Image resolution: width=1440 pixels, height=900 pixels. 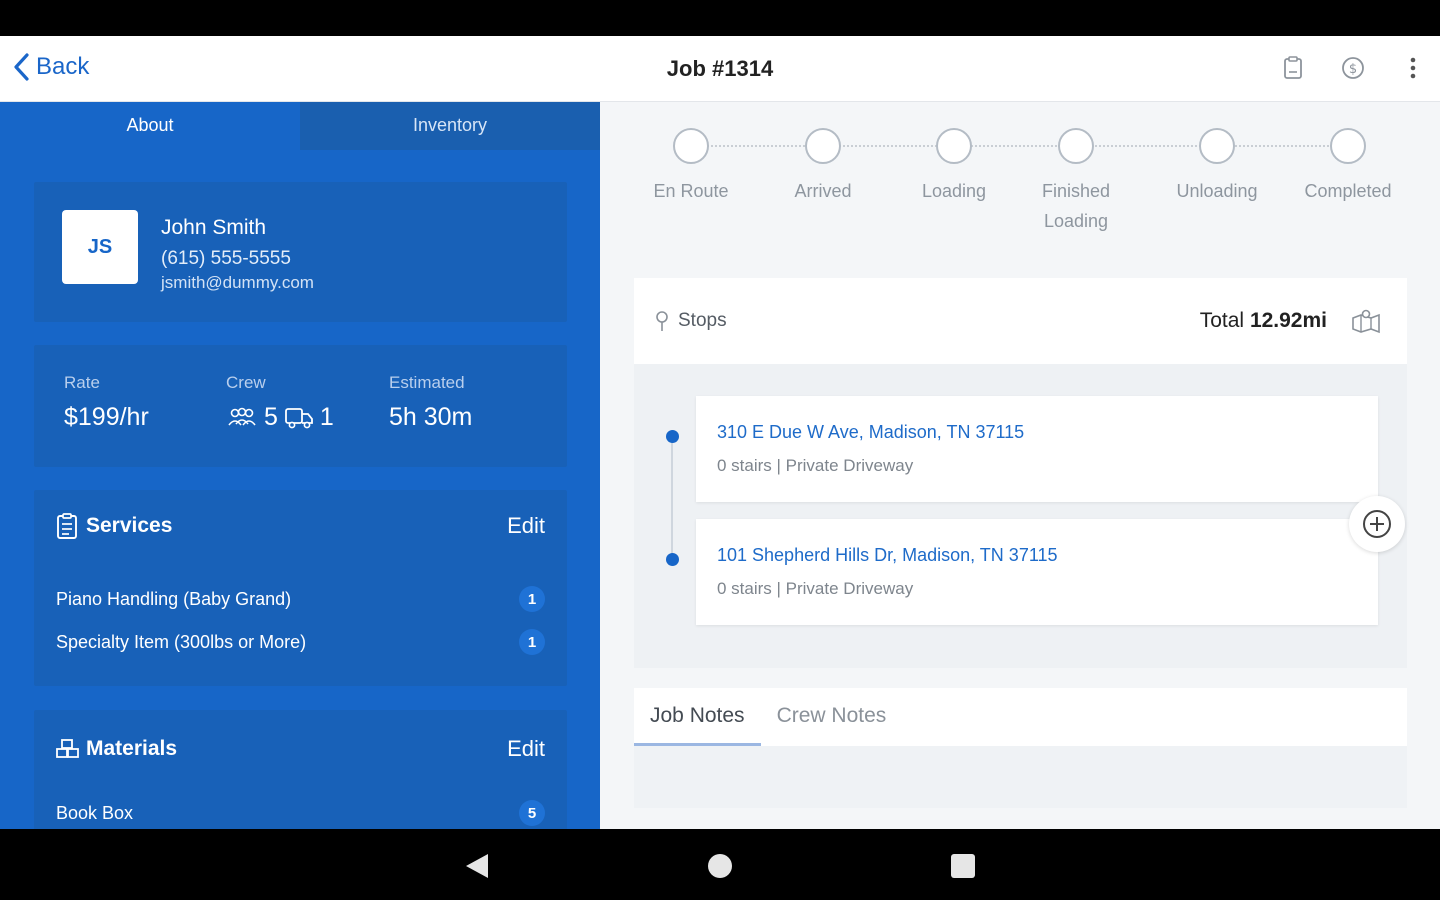 What do you see at coordinates (95, 812) in the screenshot?
I see `material-name: Book Box` at bounding box center [95, 812].